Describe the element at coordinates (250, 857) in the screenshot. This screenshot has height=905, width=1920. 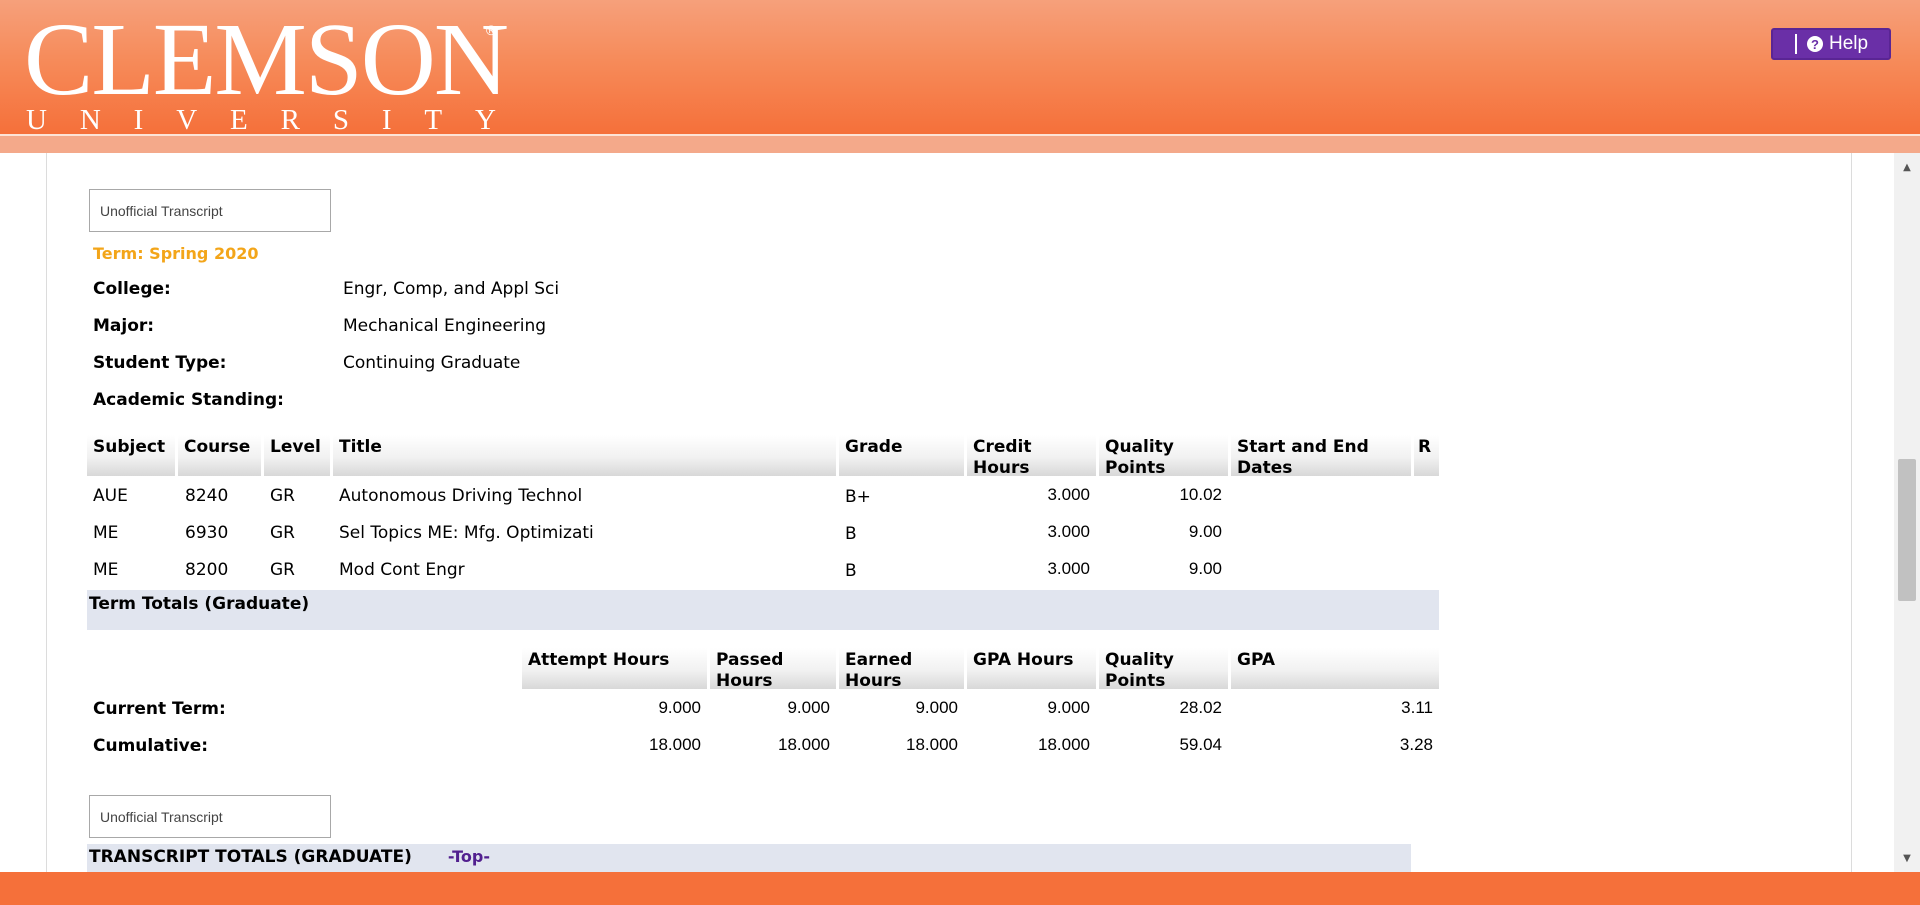
I see `transcript-totals-label: TRANSCRIPT TOTALS (GRADUATE)` at that location.